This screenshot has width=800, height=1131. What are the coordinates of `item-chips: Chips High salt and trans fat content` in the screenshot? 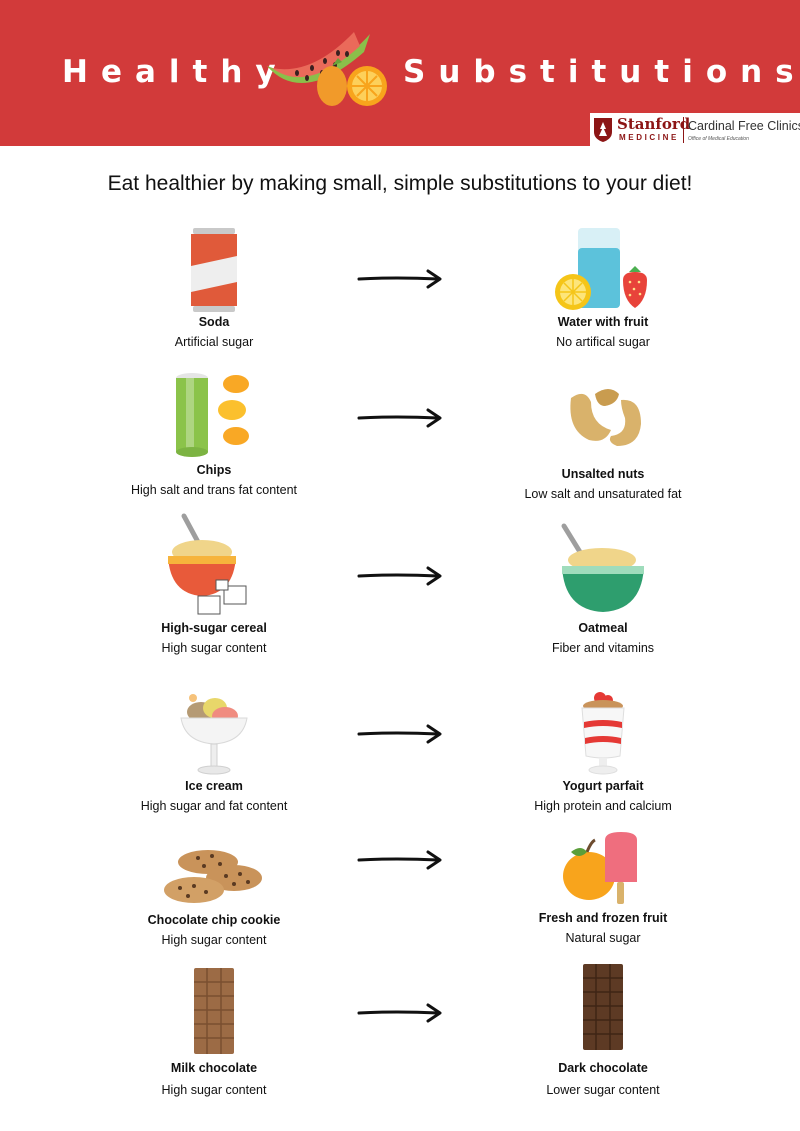 It's located at (214, 435).